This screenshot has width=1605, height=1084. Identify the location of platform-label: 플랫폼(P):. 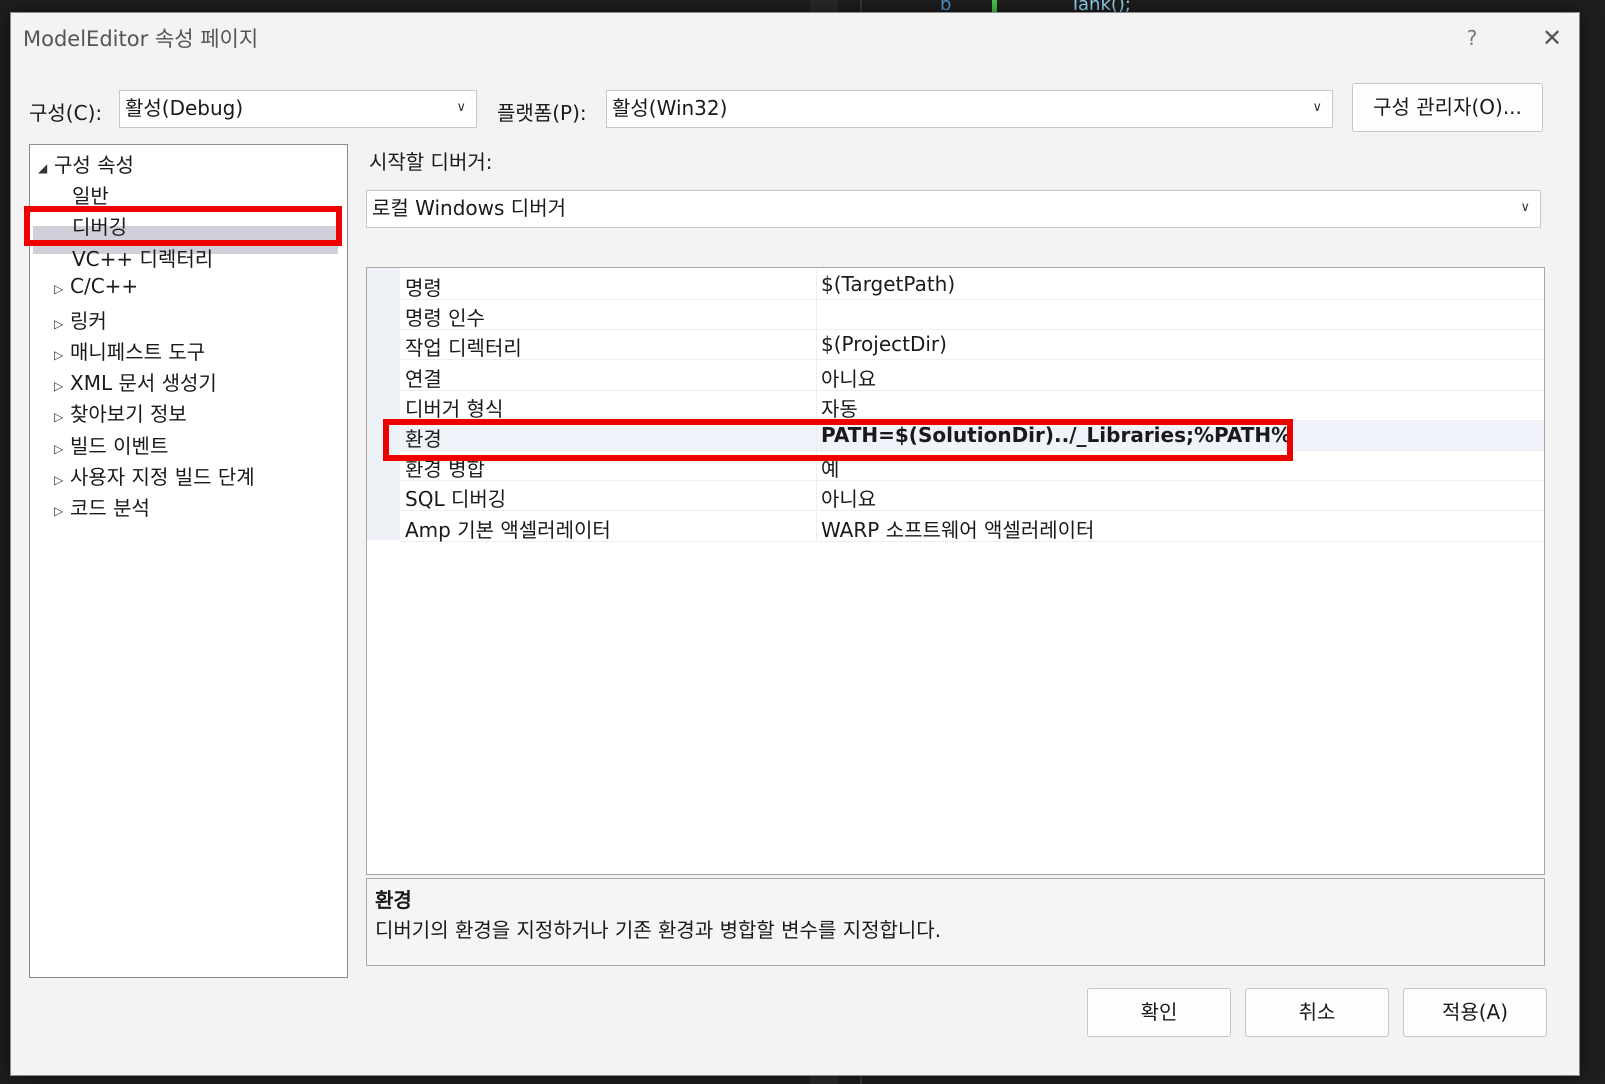
(542, 113).